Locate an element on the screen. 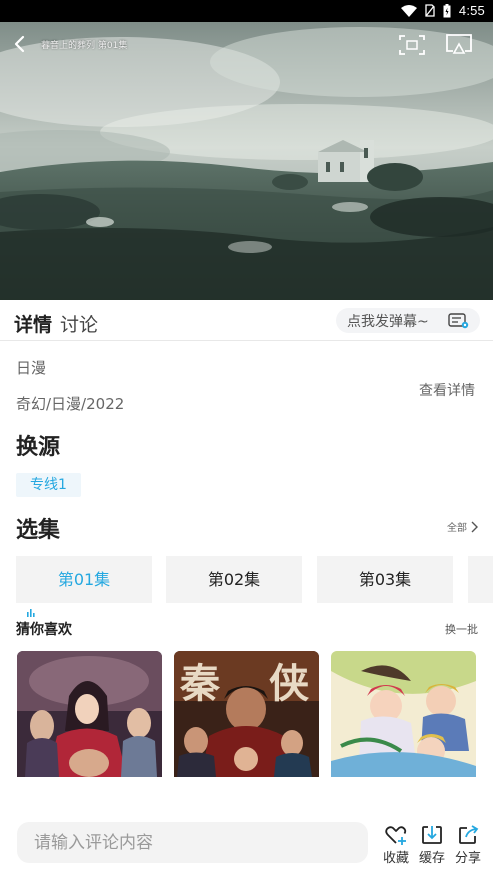 Image resolution: width=493 pixels, height=878 pixels. episode-item-1: 第01集 is located at coordinates (84, 586).